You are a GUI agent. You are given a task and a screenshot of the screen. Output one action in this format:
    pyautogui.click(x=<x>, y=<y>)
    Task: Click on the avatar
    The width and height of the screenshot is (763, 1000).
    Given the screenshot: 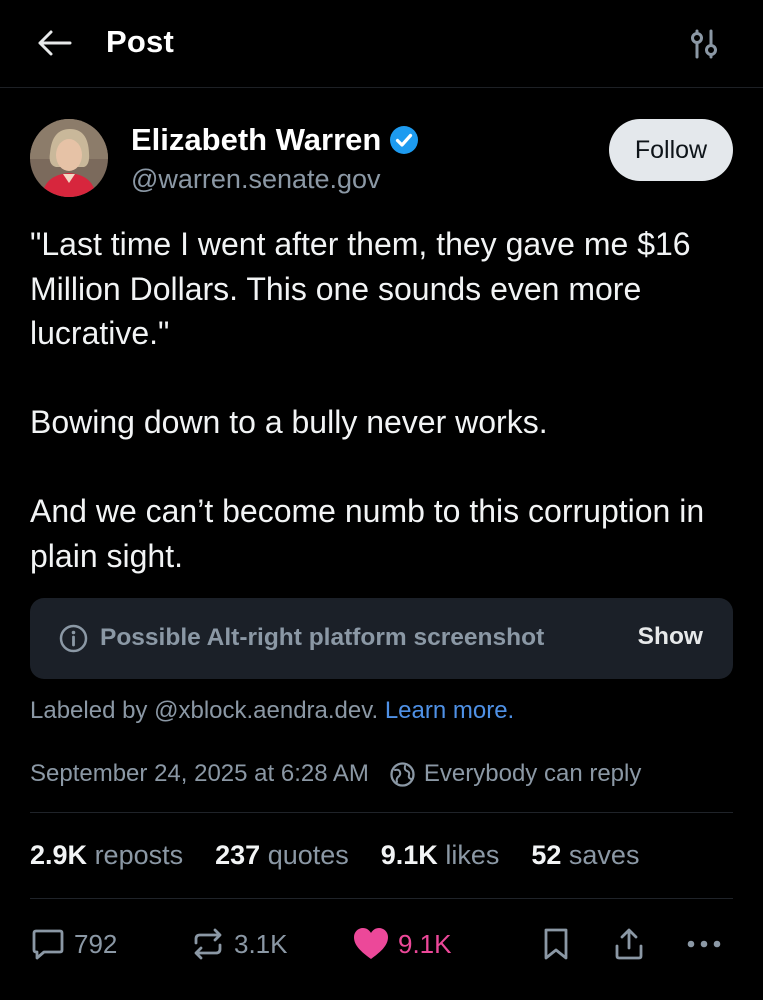 What is the action you would take?
    pyautogui.click(x=69, y=158)
    